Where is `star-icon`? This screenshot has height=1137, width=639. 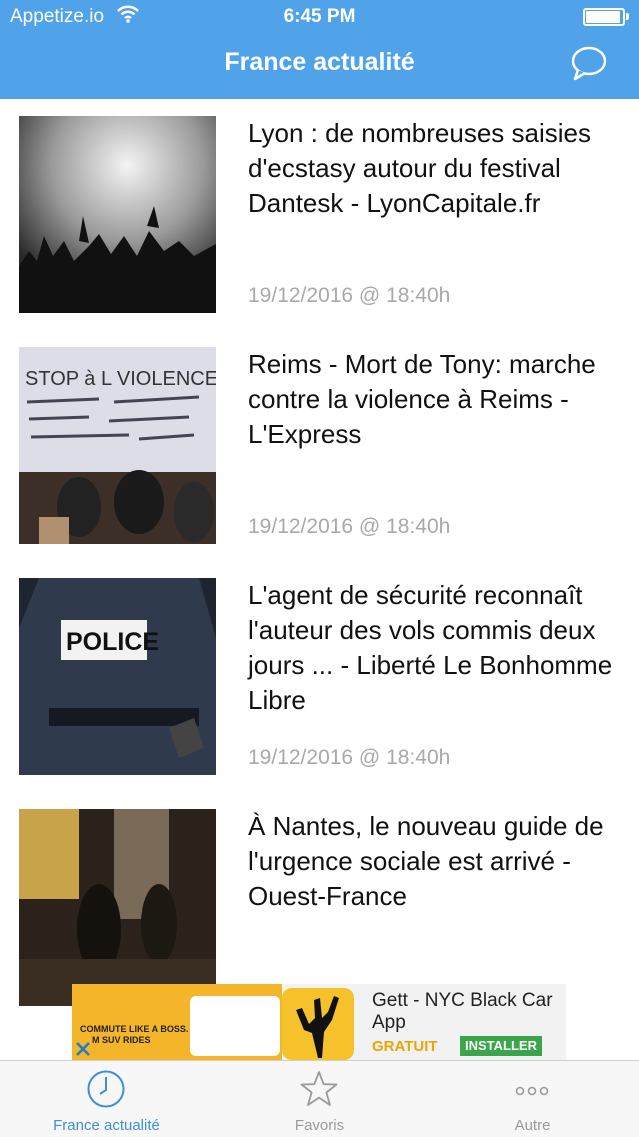
star-icon is located at coordinates (319, 1088).